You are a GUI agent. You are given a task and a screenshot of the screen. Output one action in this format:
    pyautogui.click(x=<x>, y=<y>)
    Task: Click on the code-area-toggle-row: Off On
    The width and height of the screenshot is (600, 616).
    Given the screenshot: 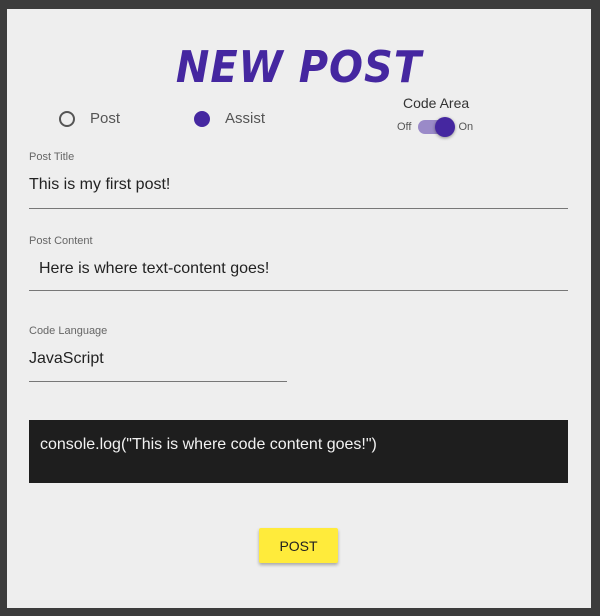 What is the action you would take?
    pyautogui.click(x=435, y=127)
    